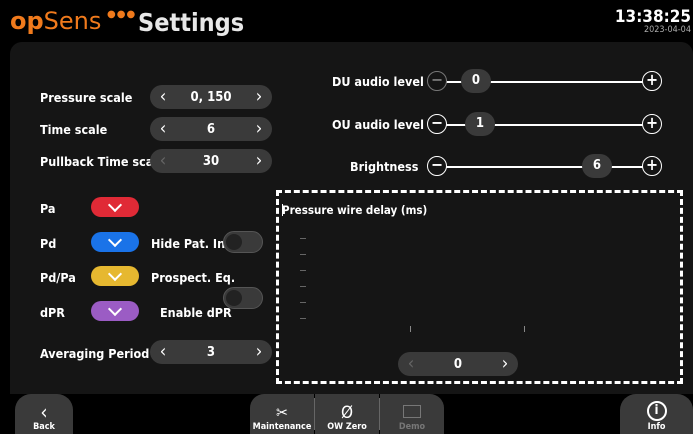  What do you see at coordinates (355, 210) in the screenshot?
I see `pressure-wire-delay-title: Pressure wire delay (ms)` at bounding box center [355, 210].